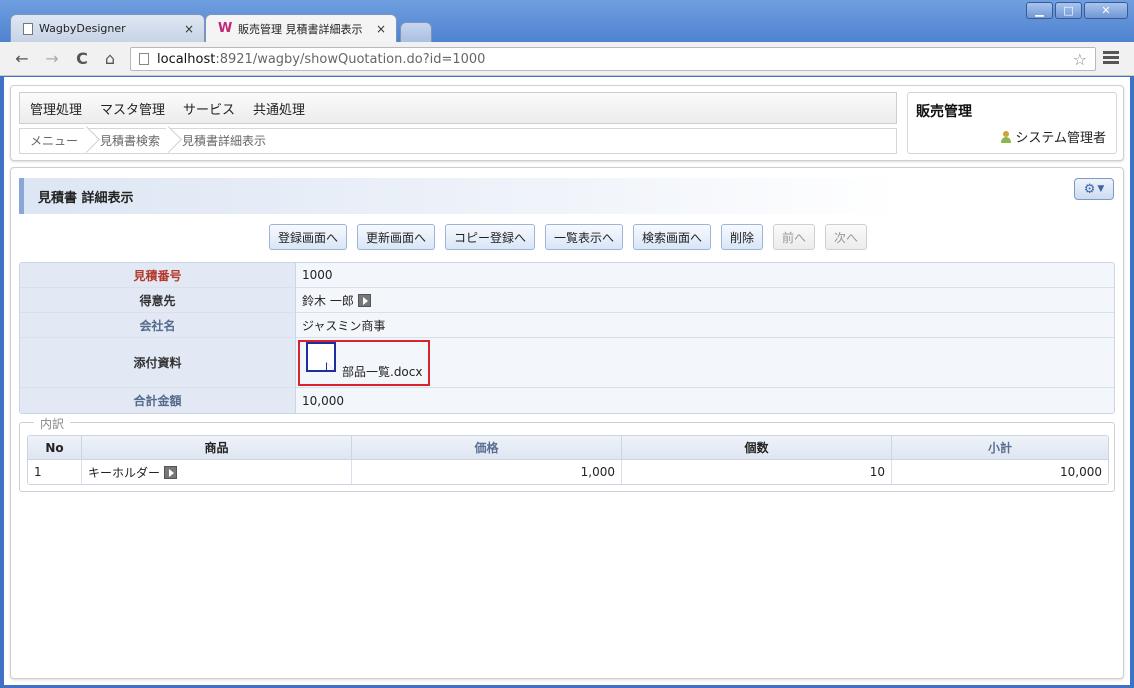  I want to click on attachment-value: 部品一覧.docx, so click(705, 363).